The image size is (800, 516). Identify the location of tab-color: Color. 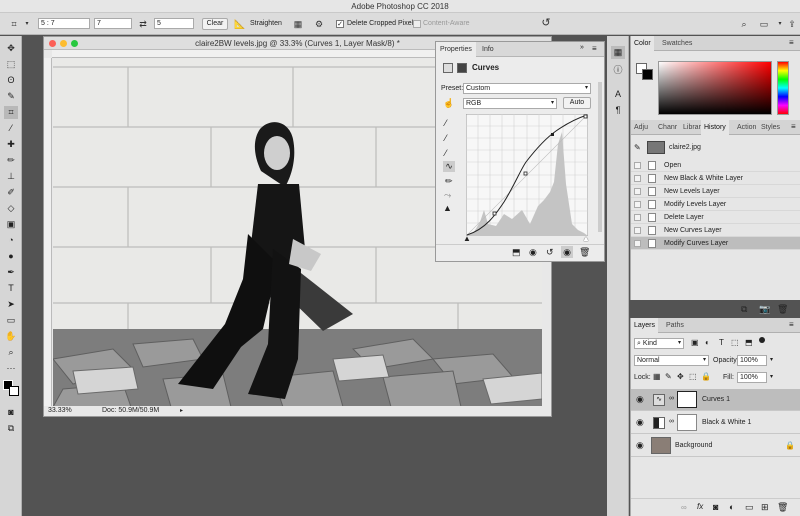
(642, 43).